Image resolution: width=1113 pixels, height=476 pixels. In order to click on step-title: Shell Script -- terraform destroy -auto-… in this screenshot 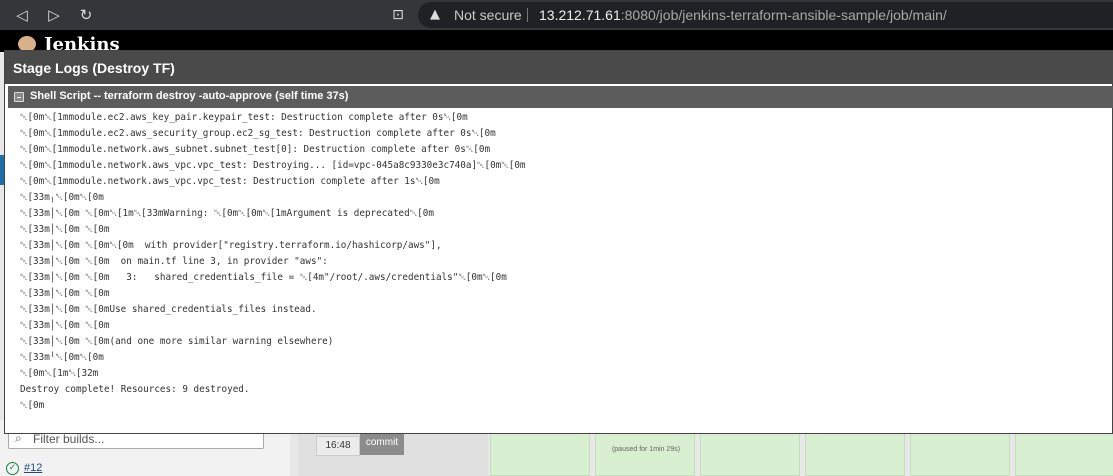, I will do `click(189, 96)`.